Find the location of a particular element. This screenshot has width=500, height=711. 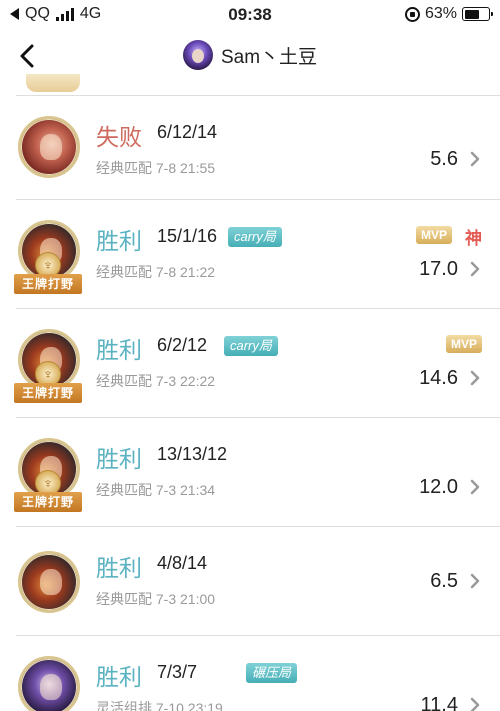

match-mode-time: 经典匹配 7-3 21:34 is located at coordinates (155, 490).